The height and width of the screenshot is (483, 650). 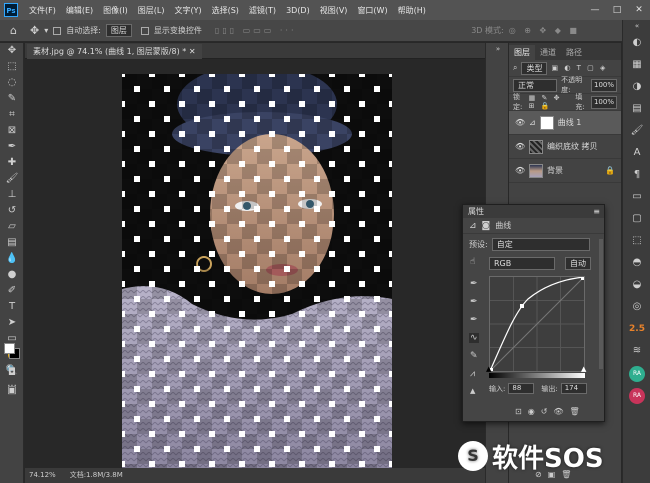 I want to click on quick-mask-icon: ◘, so click(x=12, y=373).